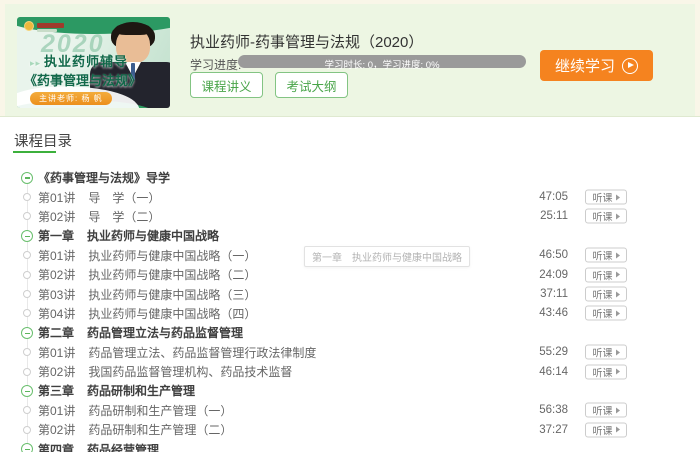 This screenshot has height=452, width=700. Describe the element at coordinates (124, 197) in the screenshot. I see `row-title: 导 学（一）` at that location.